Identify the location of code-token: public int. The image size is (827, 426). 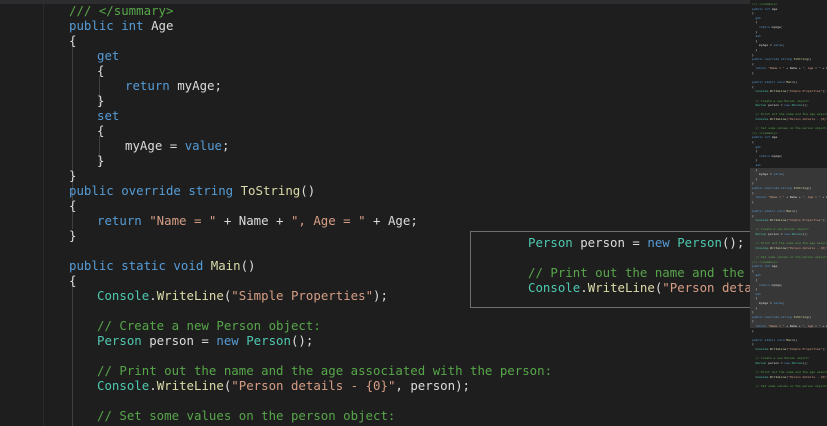
(110, 25).